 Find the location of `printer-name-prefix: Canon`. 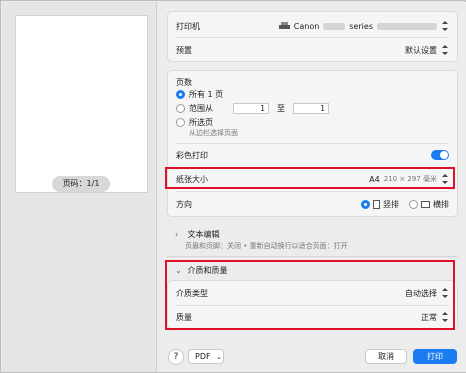

printer-name-prefix: Canon is located at coordinates (306, 26).